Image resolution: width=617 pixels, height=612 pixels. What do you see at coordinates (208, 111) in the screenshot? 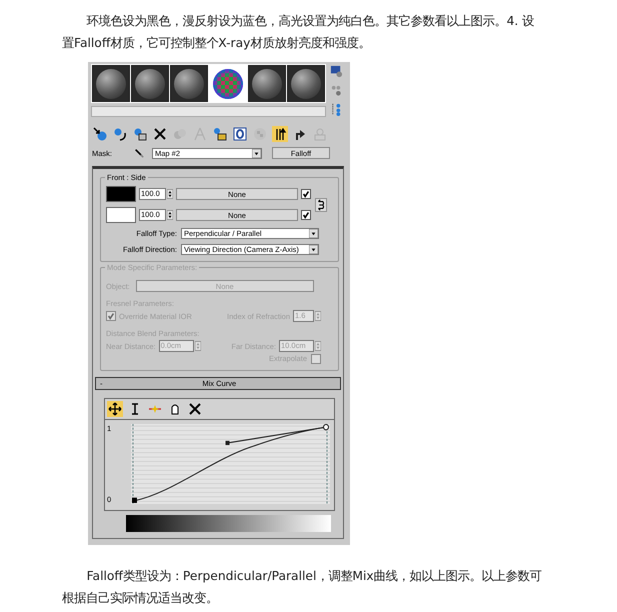
I see `scrollbar` at bounding box center [208, 111].